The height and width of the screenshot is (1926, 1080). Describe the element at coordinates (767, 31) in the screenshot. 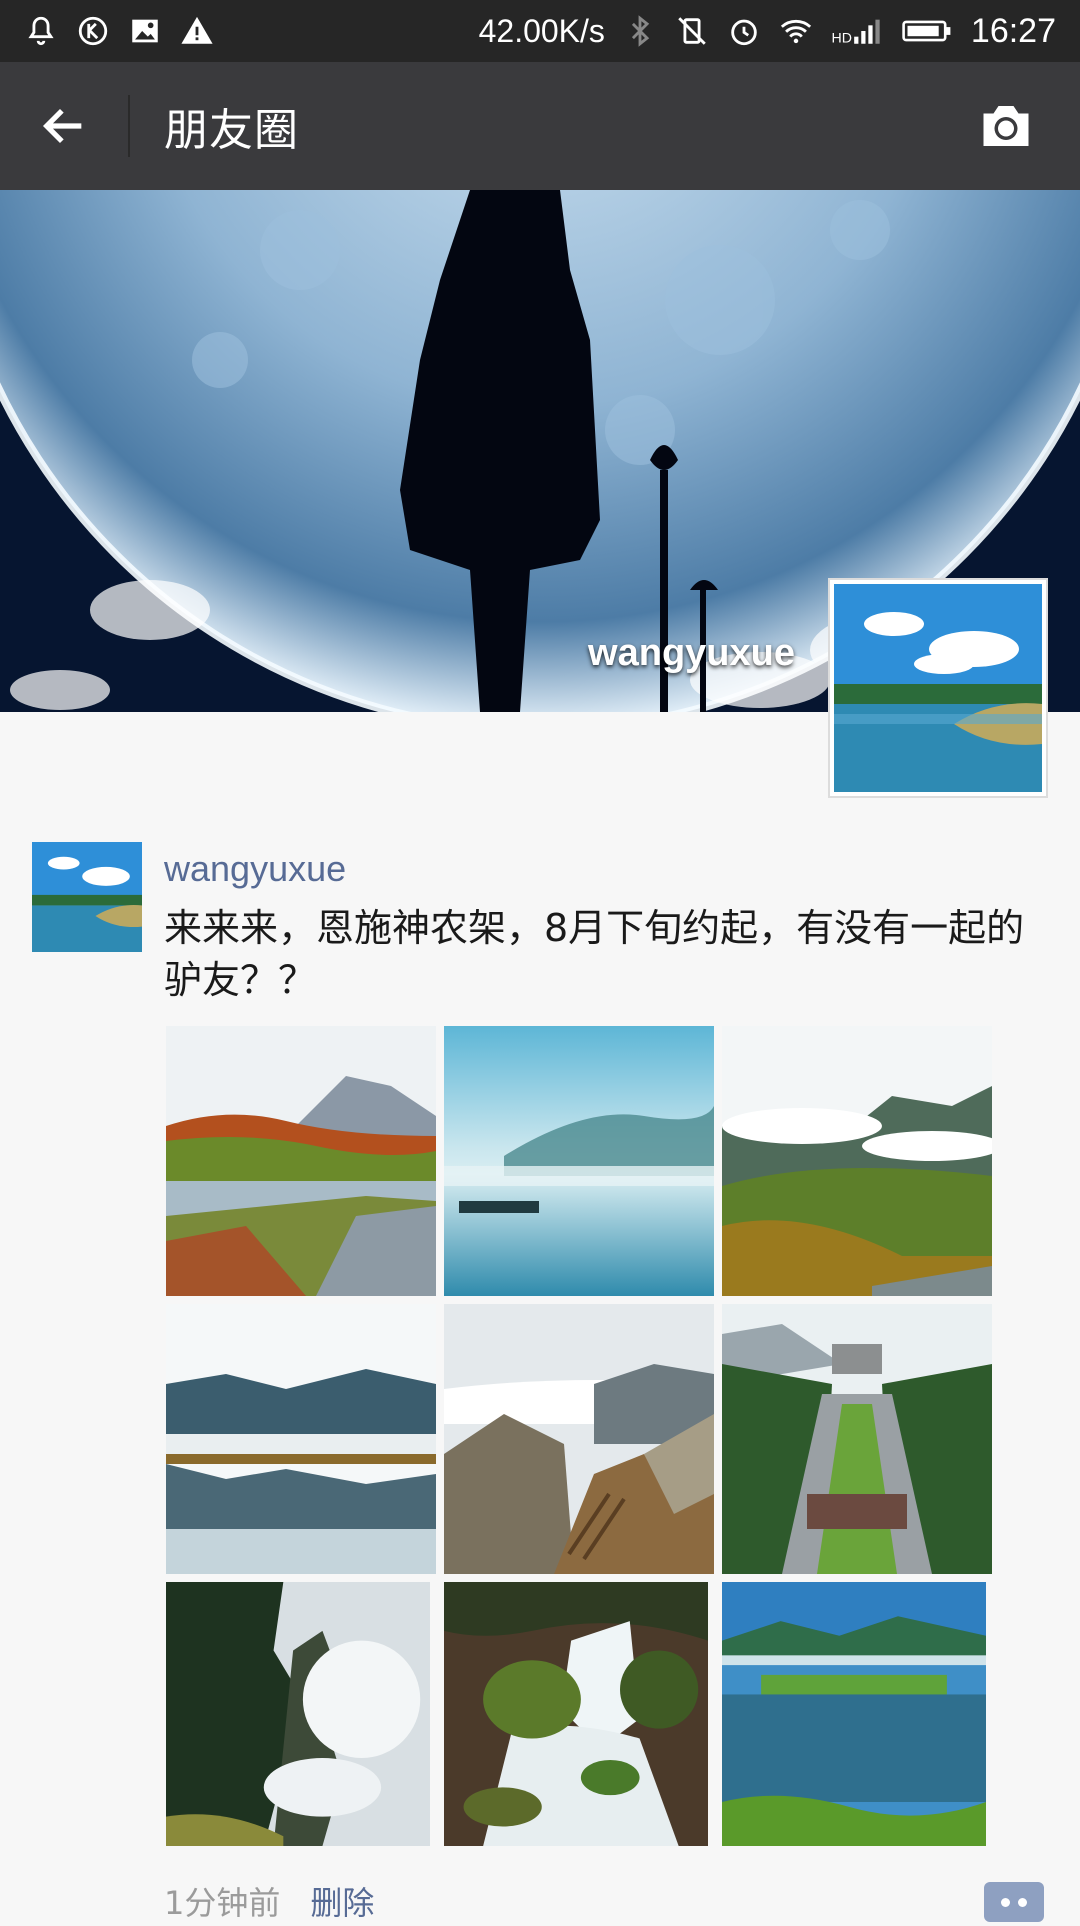

I see `status-right-icons: 42.00K/s HD 16:27` at that location.